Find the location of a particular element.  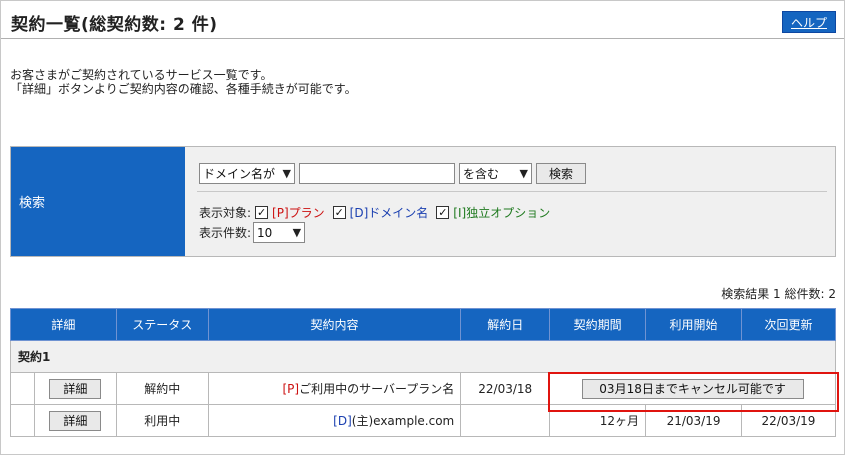

status-cell: 解約中 is located at coordinates (162, 388).